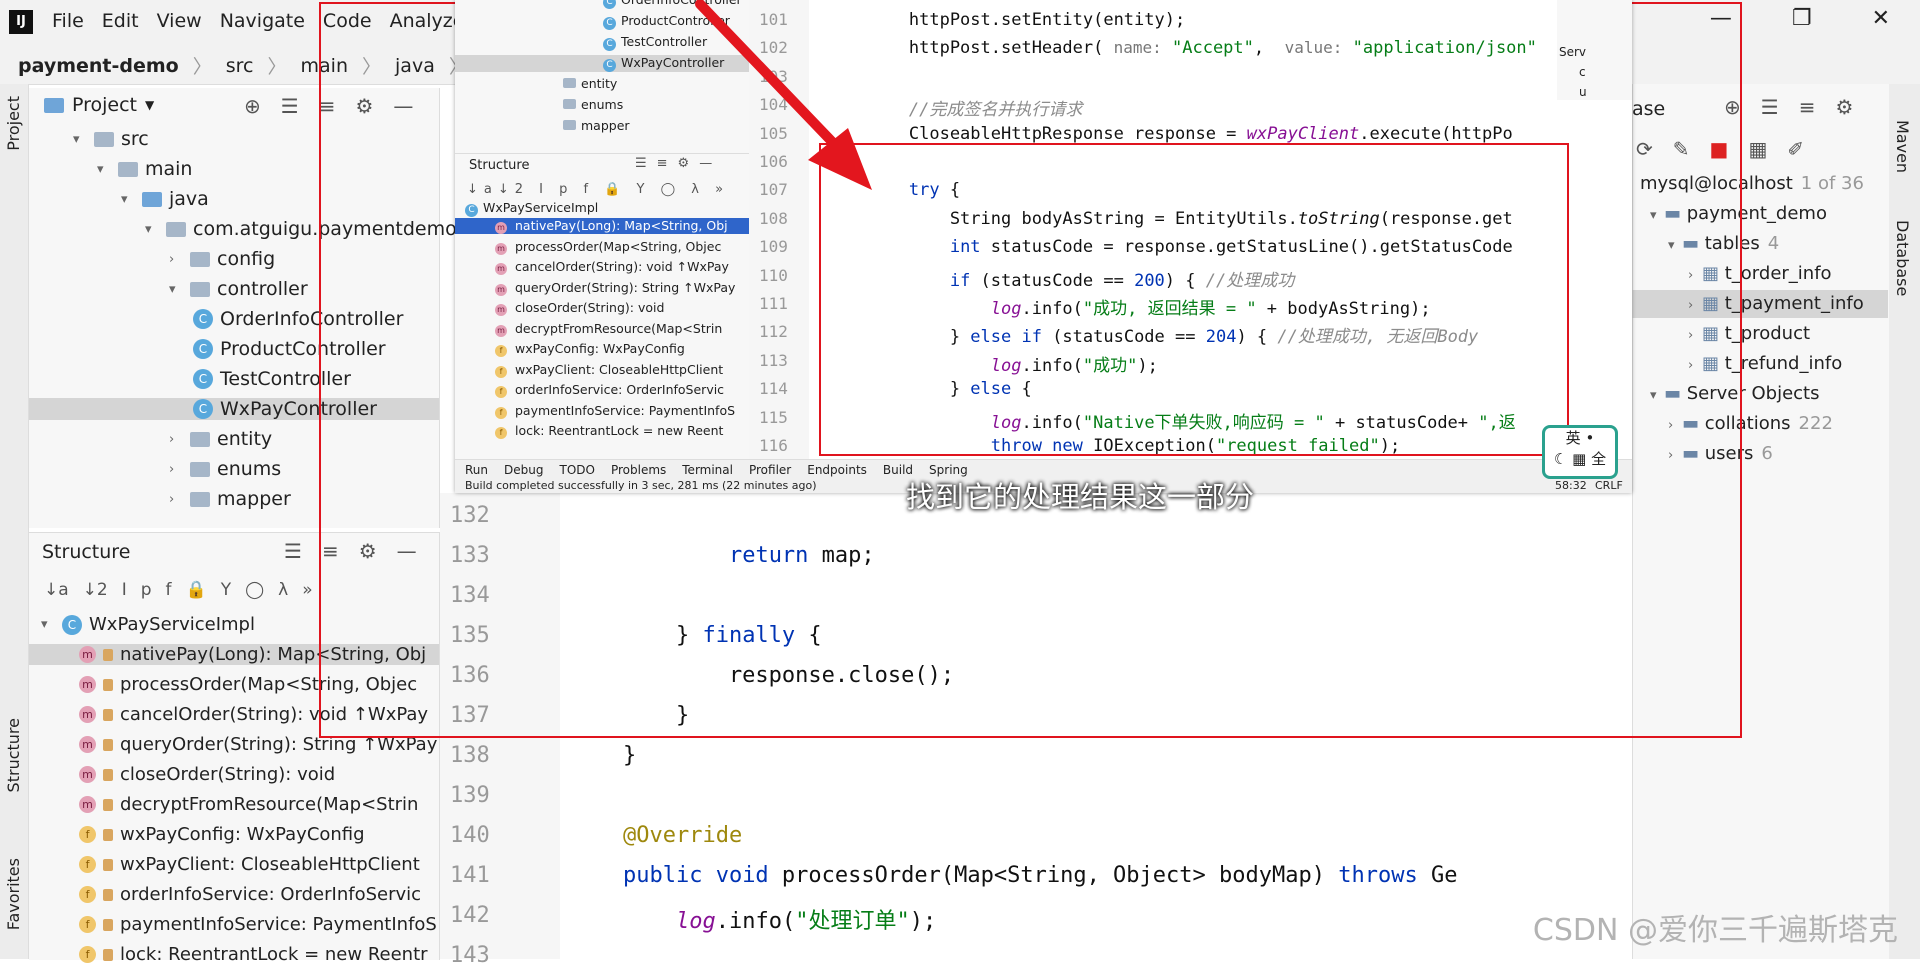 The image size is (1920, 968). Describe the element at coordinates (1572, 52) in the screenshot. I see `overlay-right-tree-item: Serv` at that location.